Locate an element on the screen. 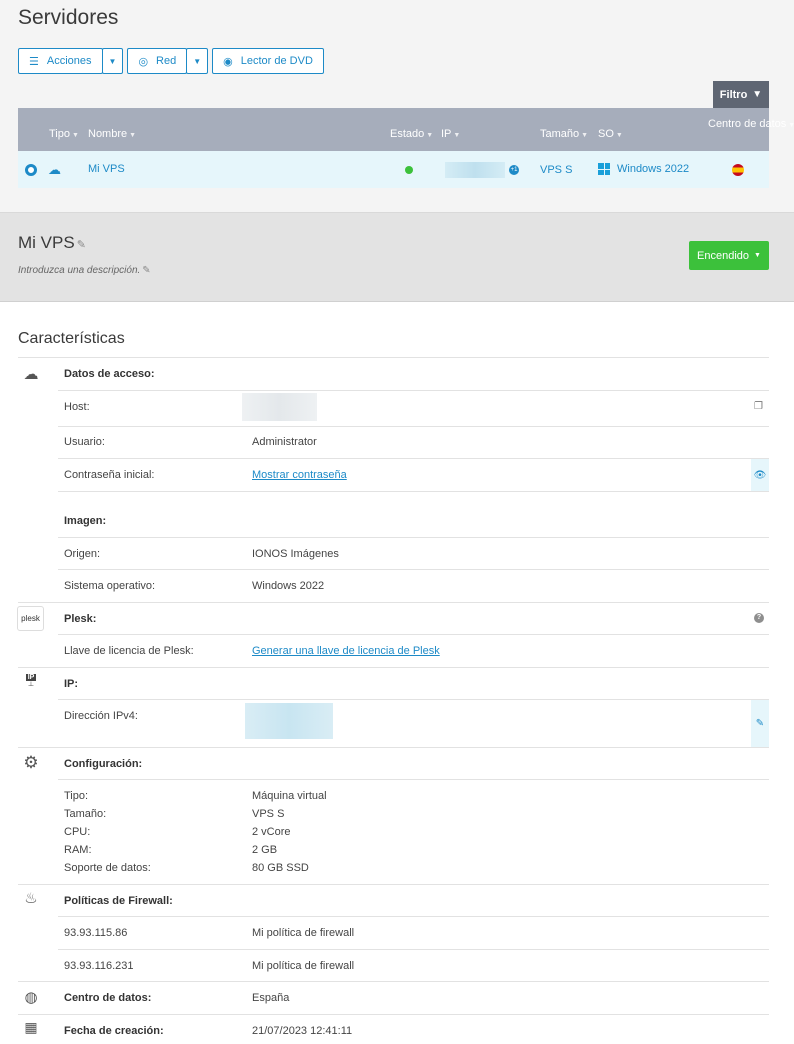 This screenshot has width=794, height=1044. image-heading: Imagen: is located at coordinates (85, 521).